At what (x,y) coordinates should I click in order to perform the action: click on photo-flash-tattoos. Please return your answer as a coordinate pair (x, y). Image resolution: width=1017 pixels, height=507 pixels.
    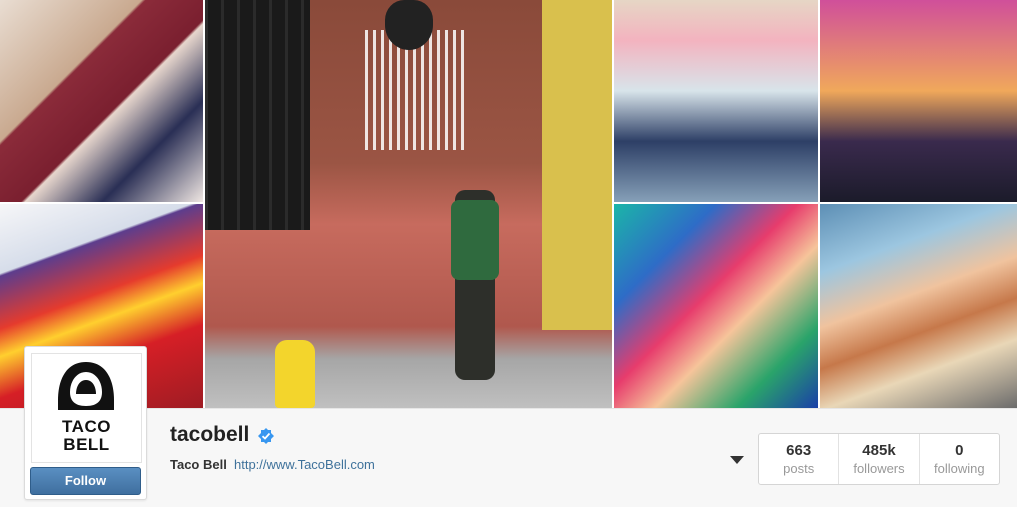
    Looking at the image, I should click on (716, 306).